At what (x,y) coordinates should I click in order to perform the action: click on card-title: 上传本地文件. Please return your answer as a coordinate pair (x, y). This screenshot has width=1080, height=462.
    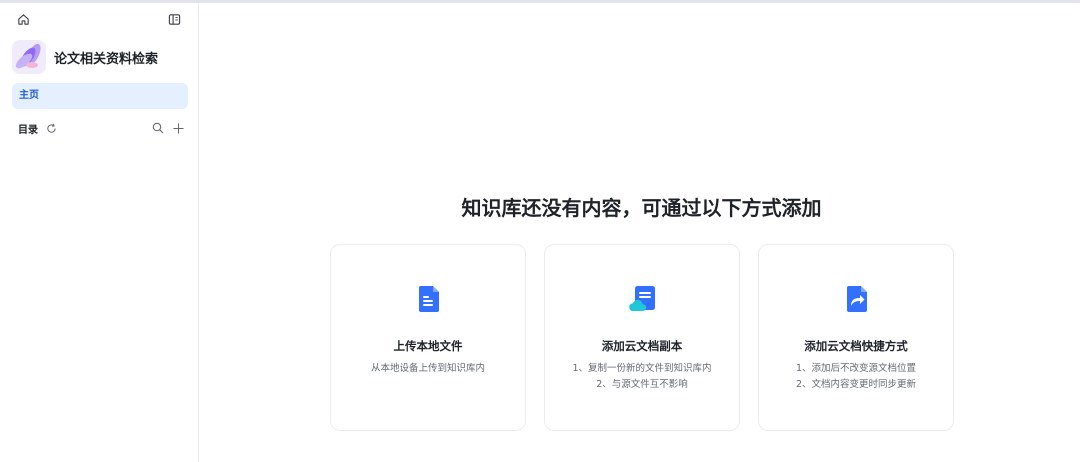
    Looking at the image, I should click on (428, 346).